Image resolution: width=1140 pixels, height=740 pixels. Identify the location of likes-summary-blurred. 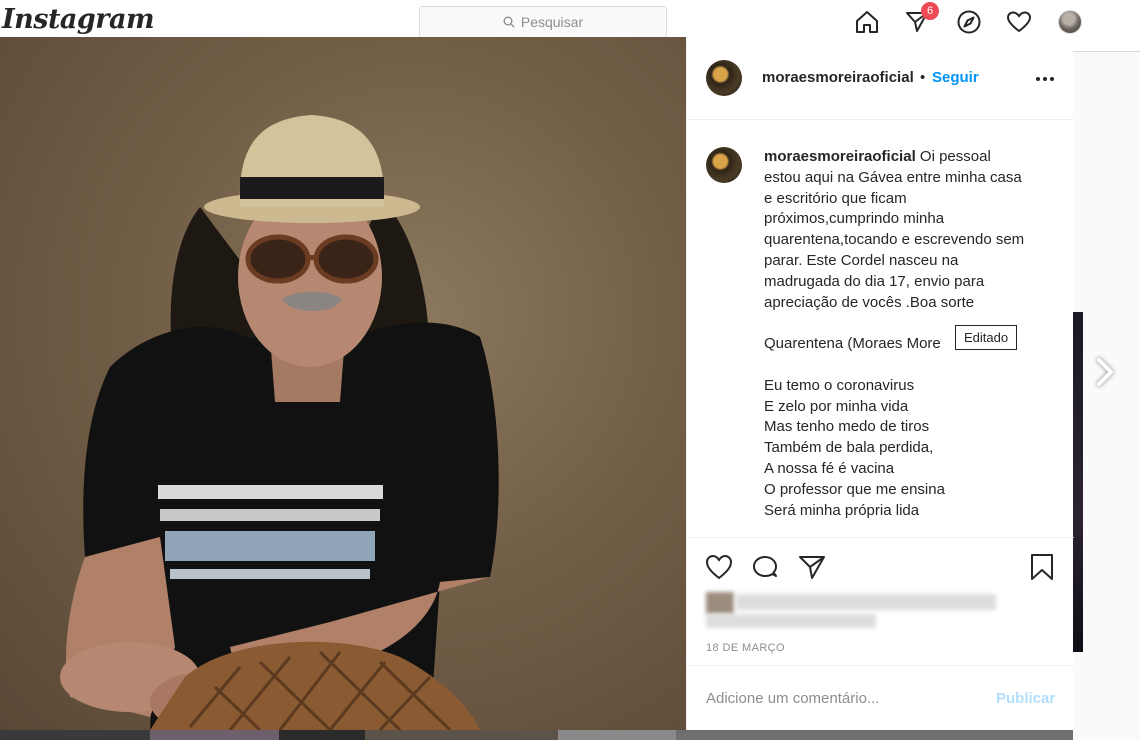
(856, 612).